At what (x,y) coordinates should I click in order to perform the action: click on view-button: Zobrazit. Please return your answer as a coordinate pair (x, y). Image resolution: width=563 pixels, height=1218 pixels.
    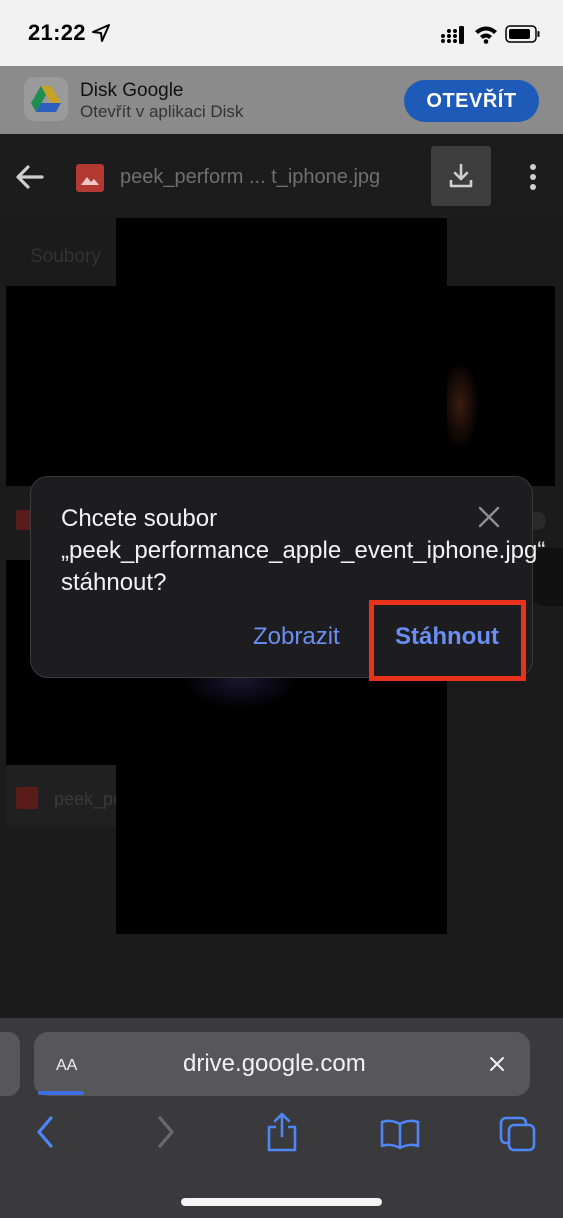
    Looking at the image, I should click on (296, 637).